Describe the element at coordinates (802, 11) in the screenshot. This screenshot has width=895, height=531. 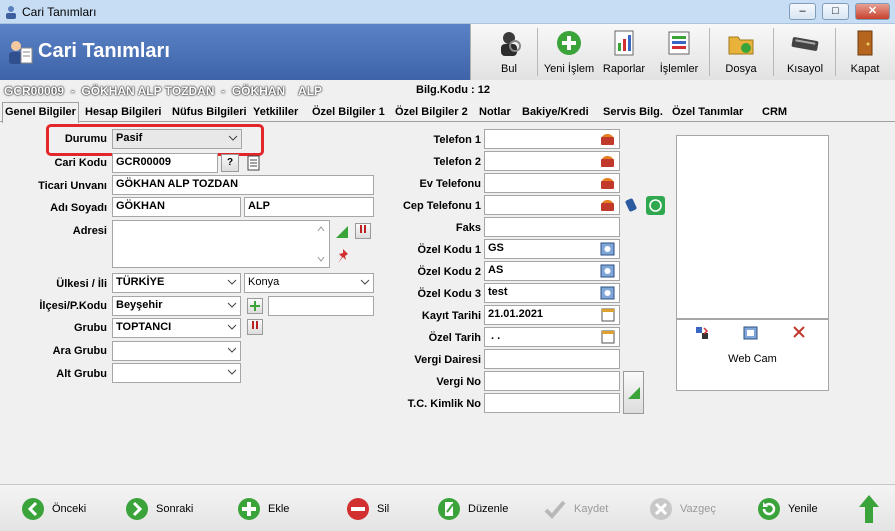
I see `minimize-button: –` at that location.